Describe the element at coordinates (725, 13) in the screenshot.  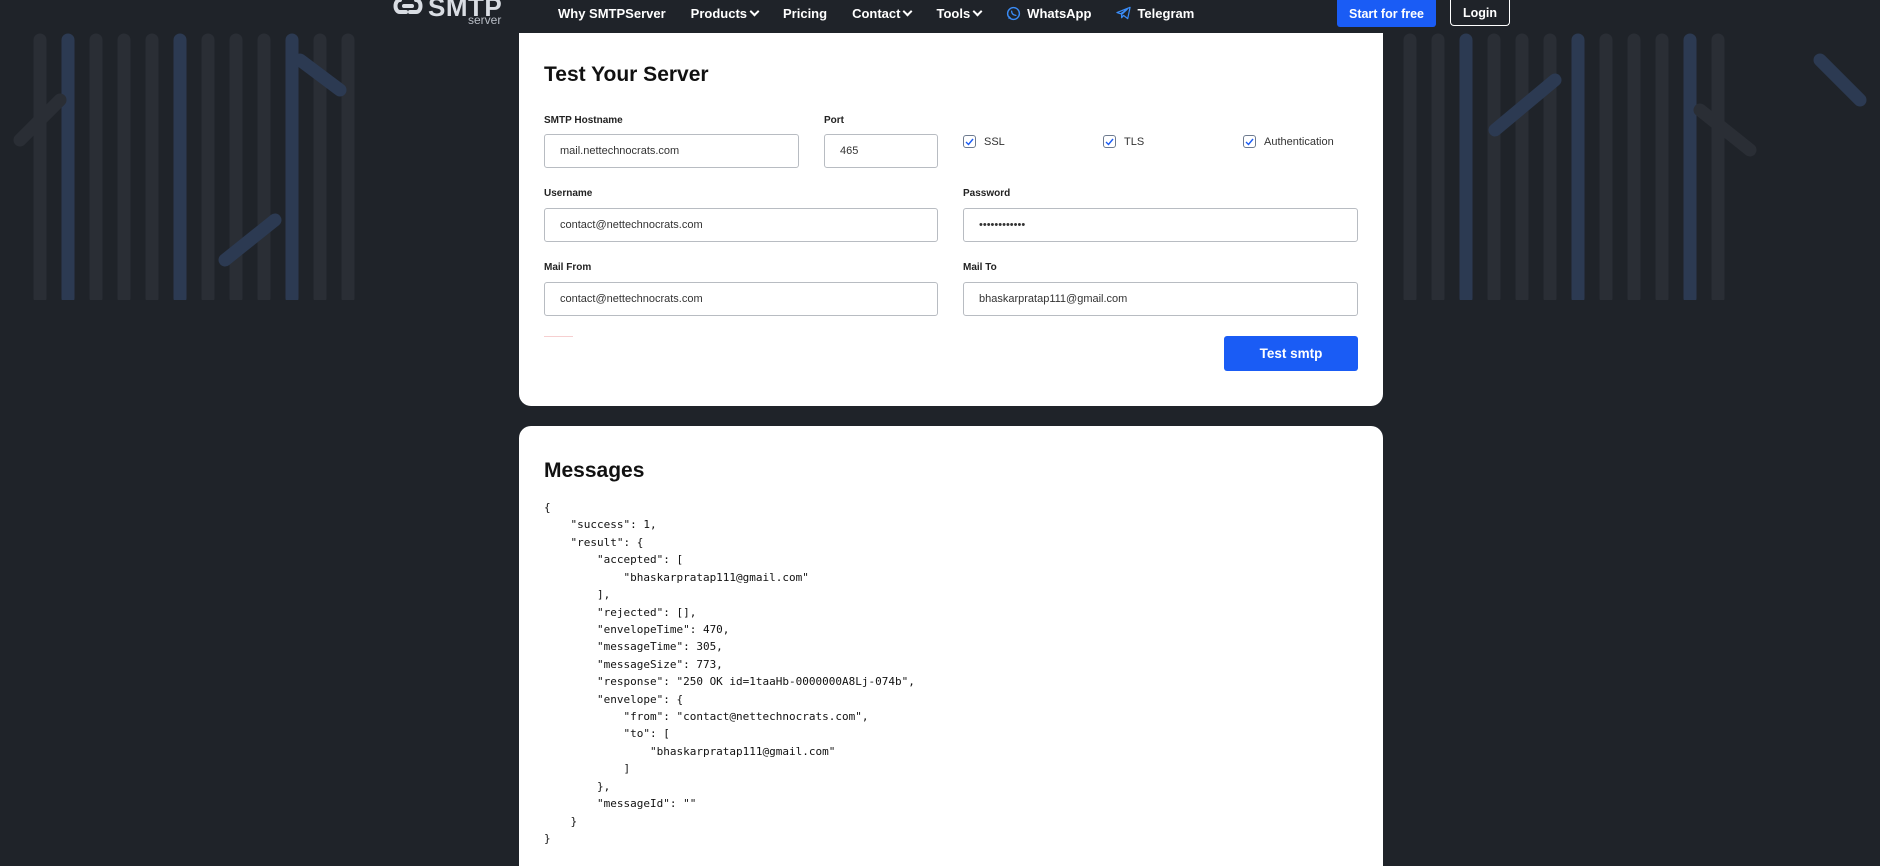
I see `nav-products: Products` at that location.